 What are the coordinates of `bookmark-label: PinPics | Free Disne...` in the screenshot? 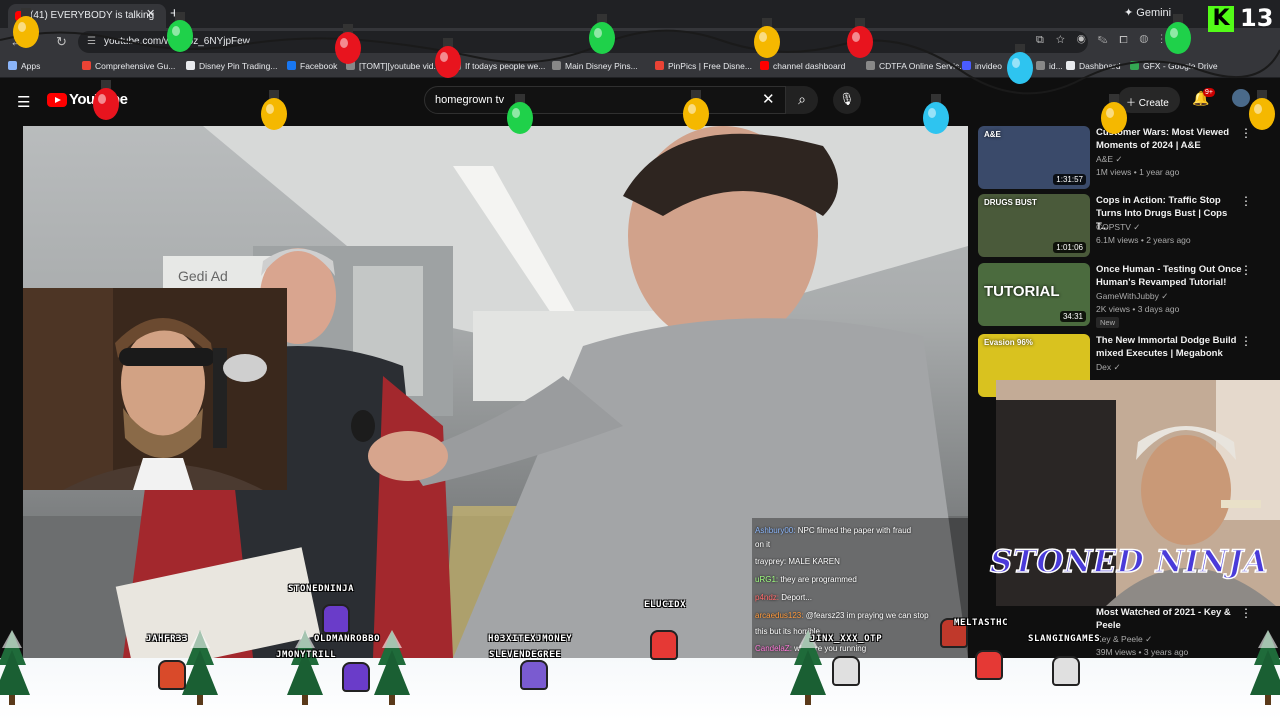 It's located at (710, 66).